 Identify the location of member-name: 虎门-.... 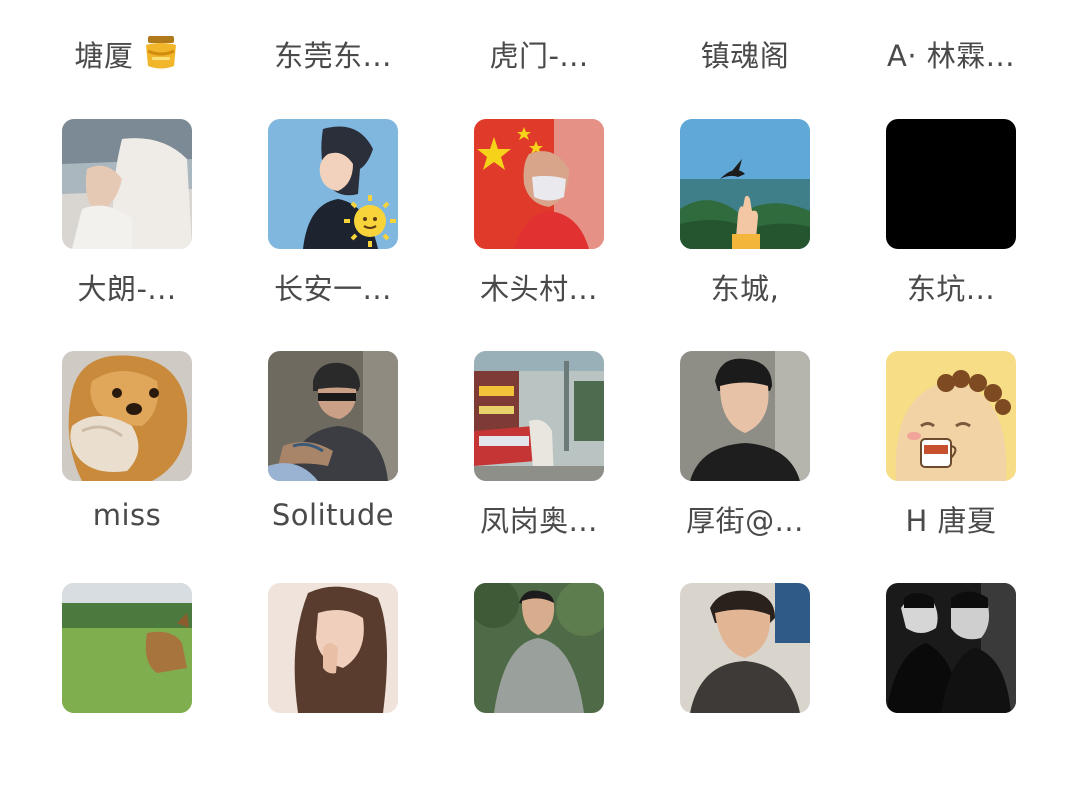
(539, 56).